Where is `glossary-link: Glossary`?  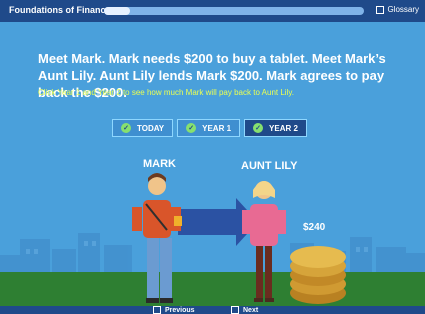
glossary-link: Glossary is located at coordinates (397, 9).